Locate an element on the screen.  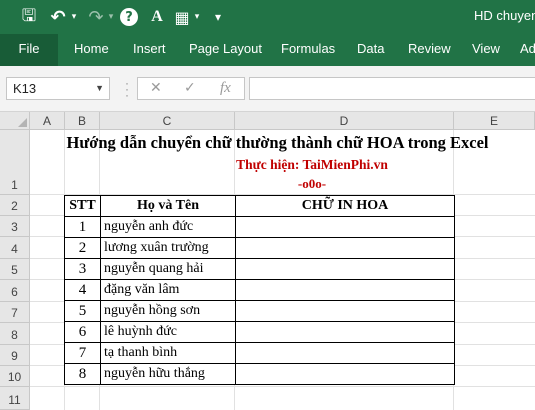
column-header-a: A is located at coordinates (47, 121).